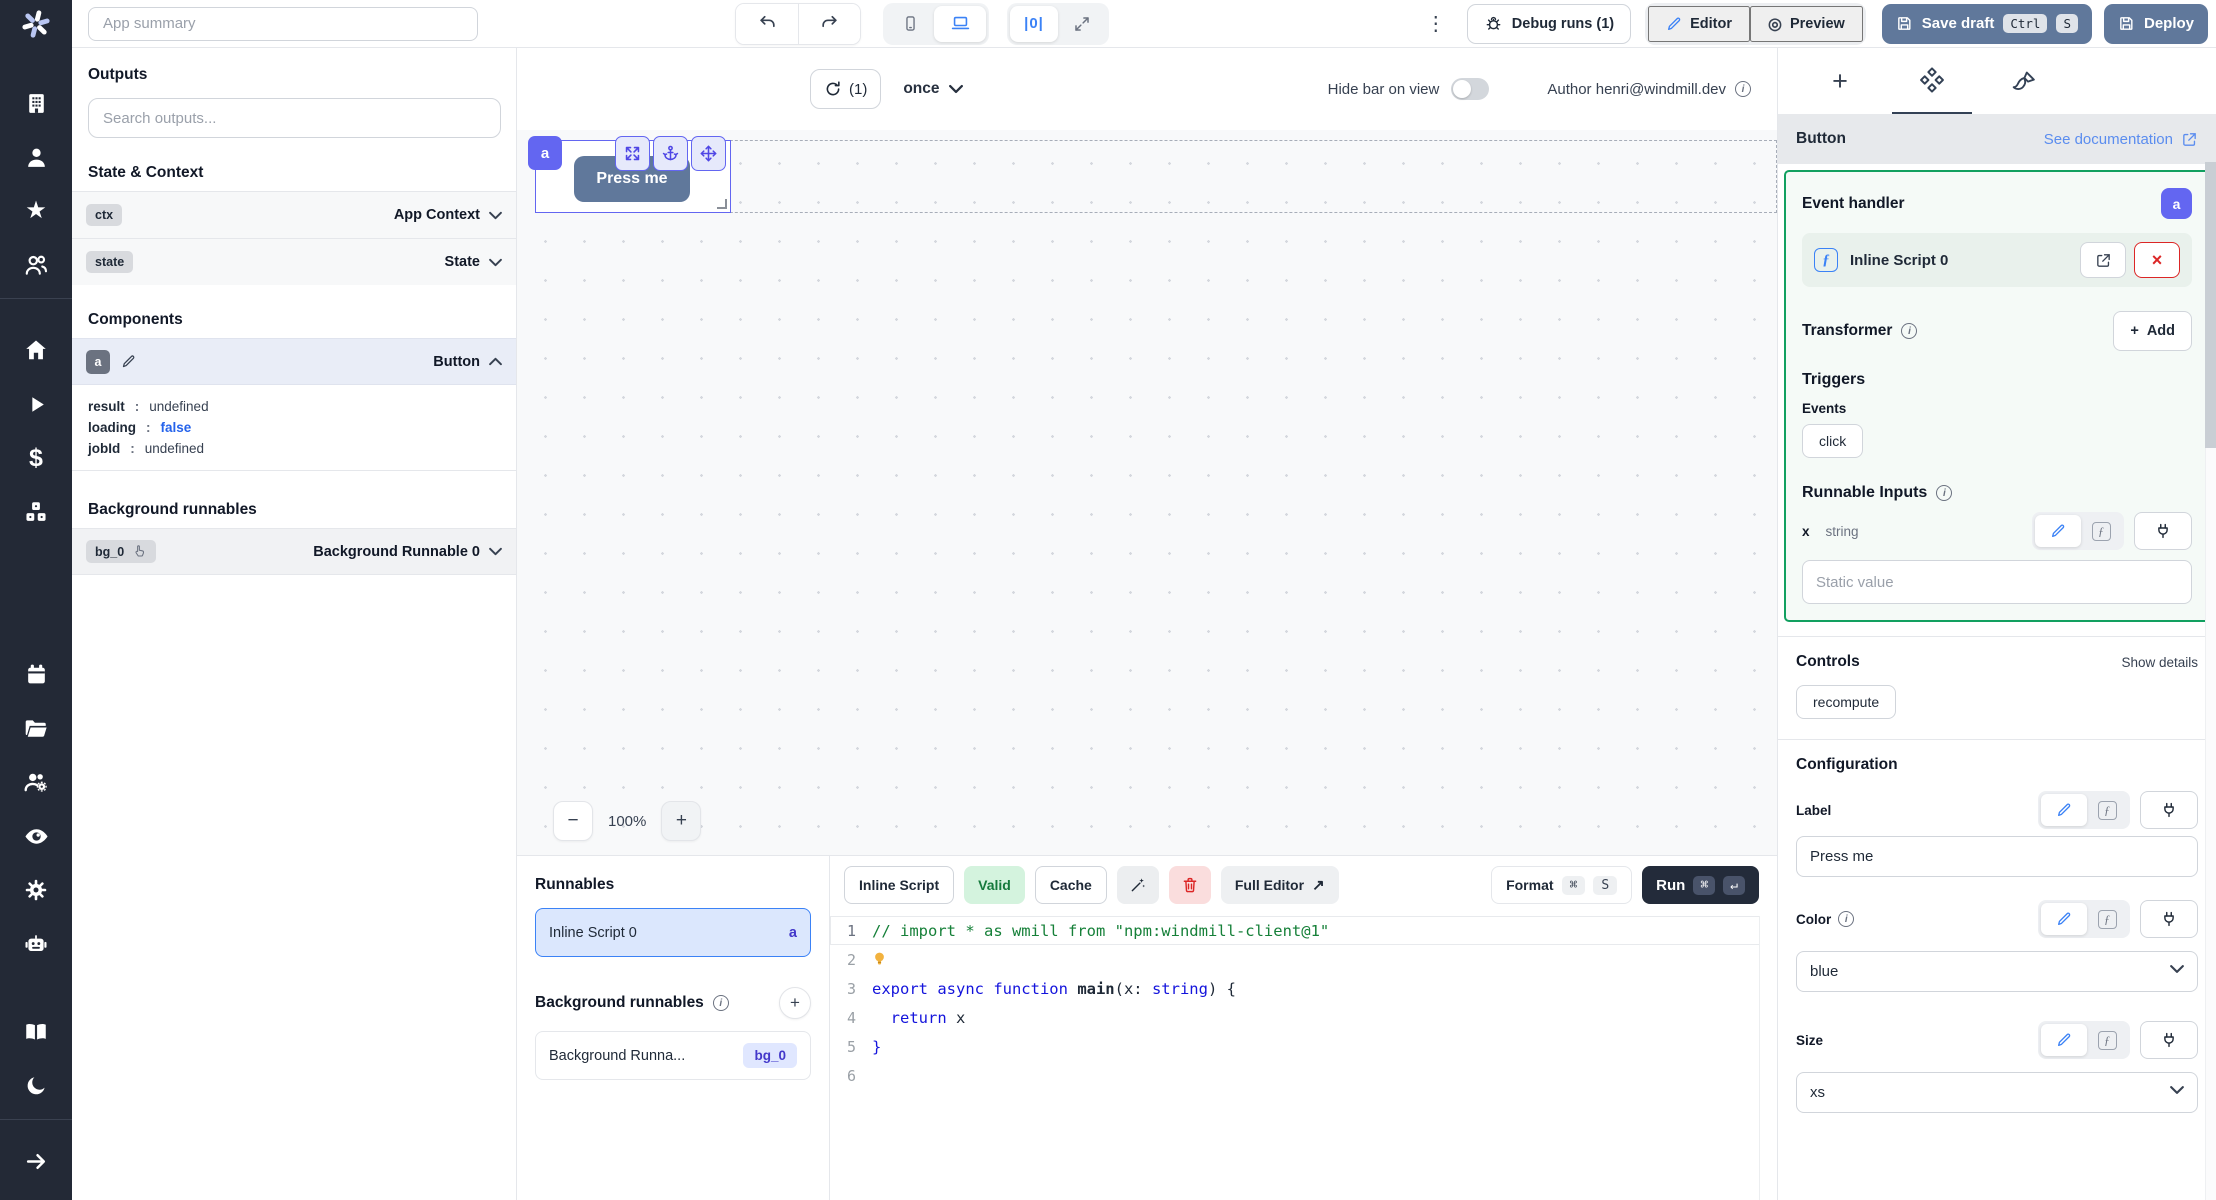 This screenshot has height=1200, width=2216. What do you see at coordinates (2155, 23) in the screenshot?
I see `deploy-button: Deploy` at bounding box center [2155, 23].